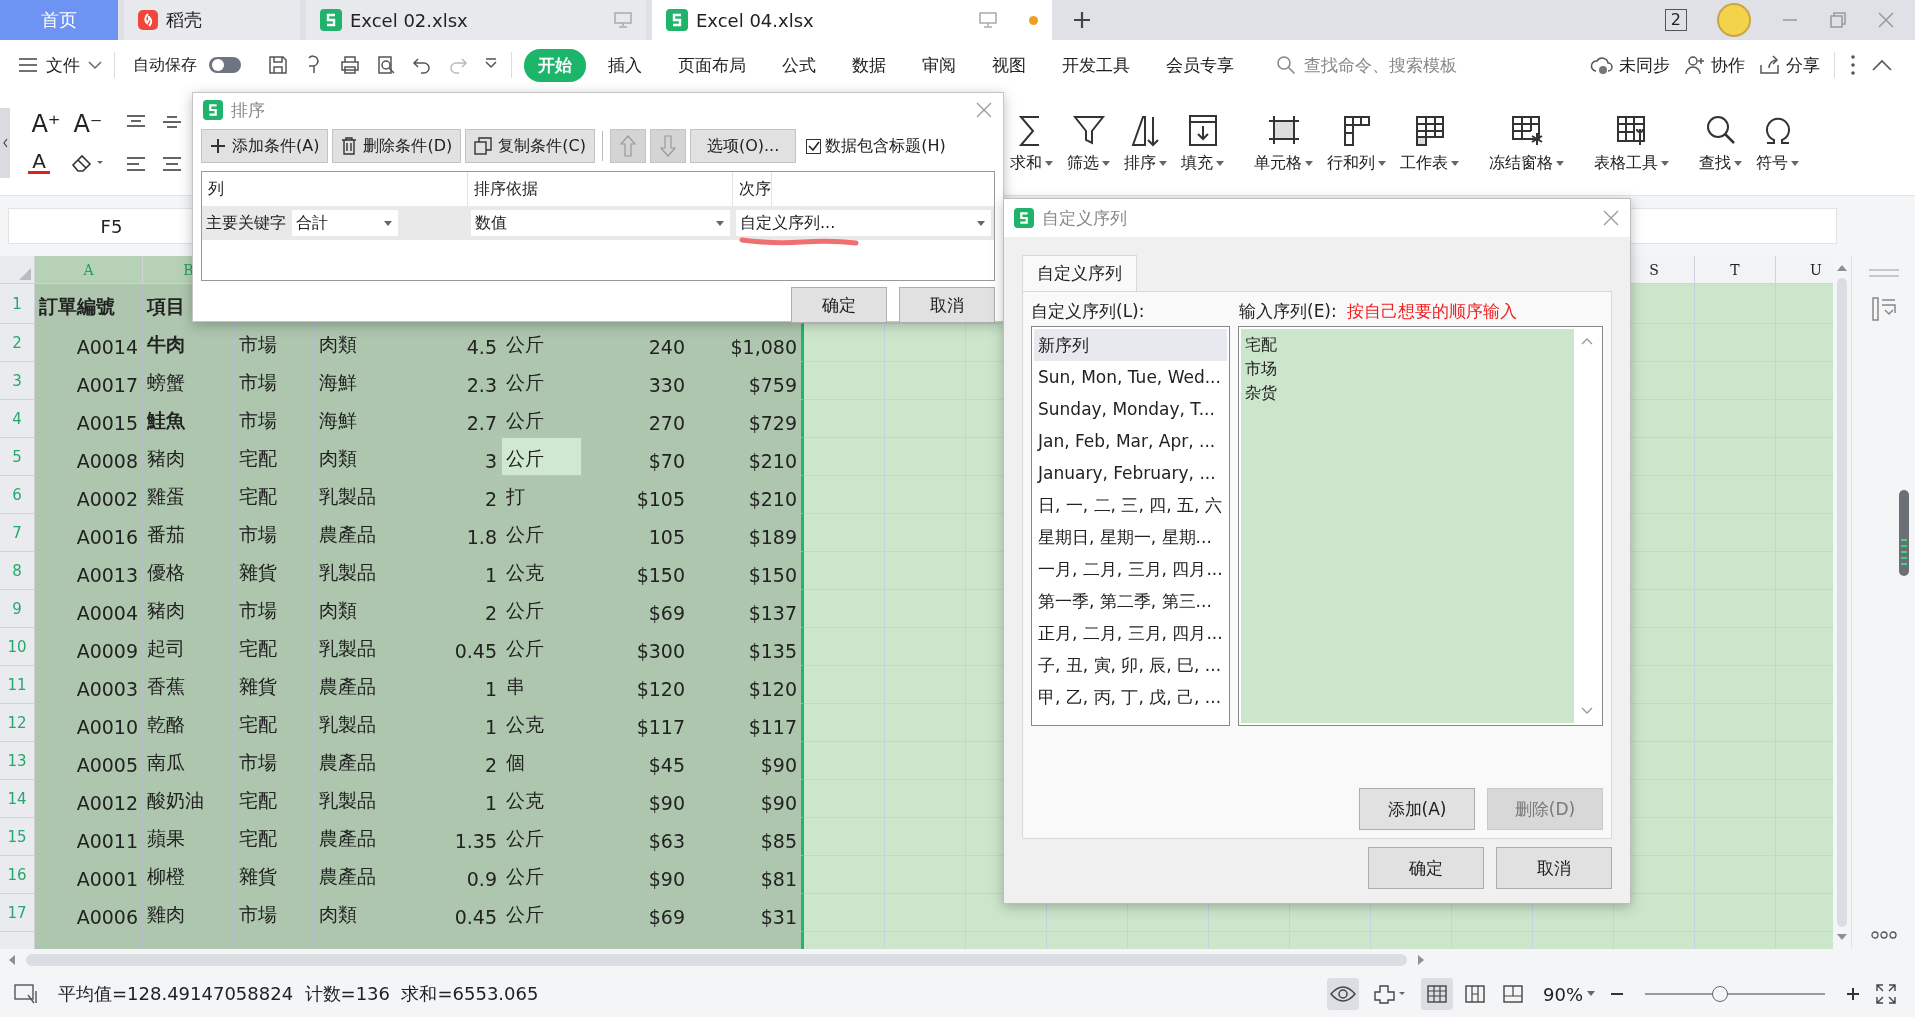 The width and height of the screenshot is (1915, 1017). Describe the element at coordinates (386, 65) in the screenshot. I see `print-preview-icon` at that location.